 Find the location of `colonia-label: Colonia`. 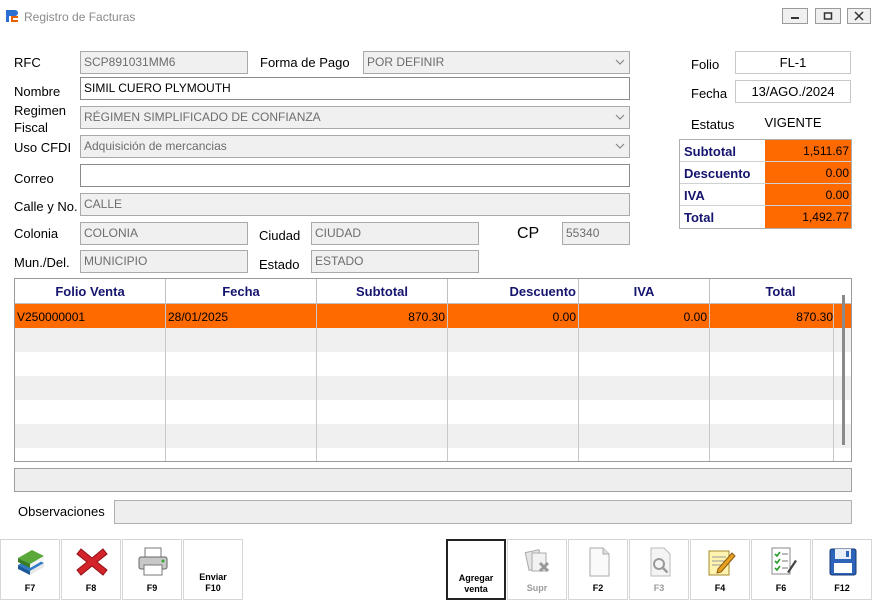

colonia-label: Colonia is located at coordinates (36, 233).